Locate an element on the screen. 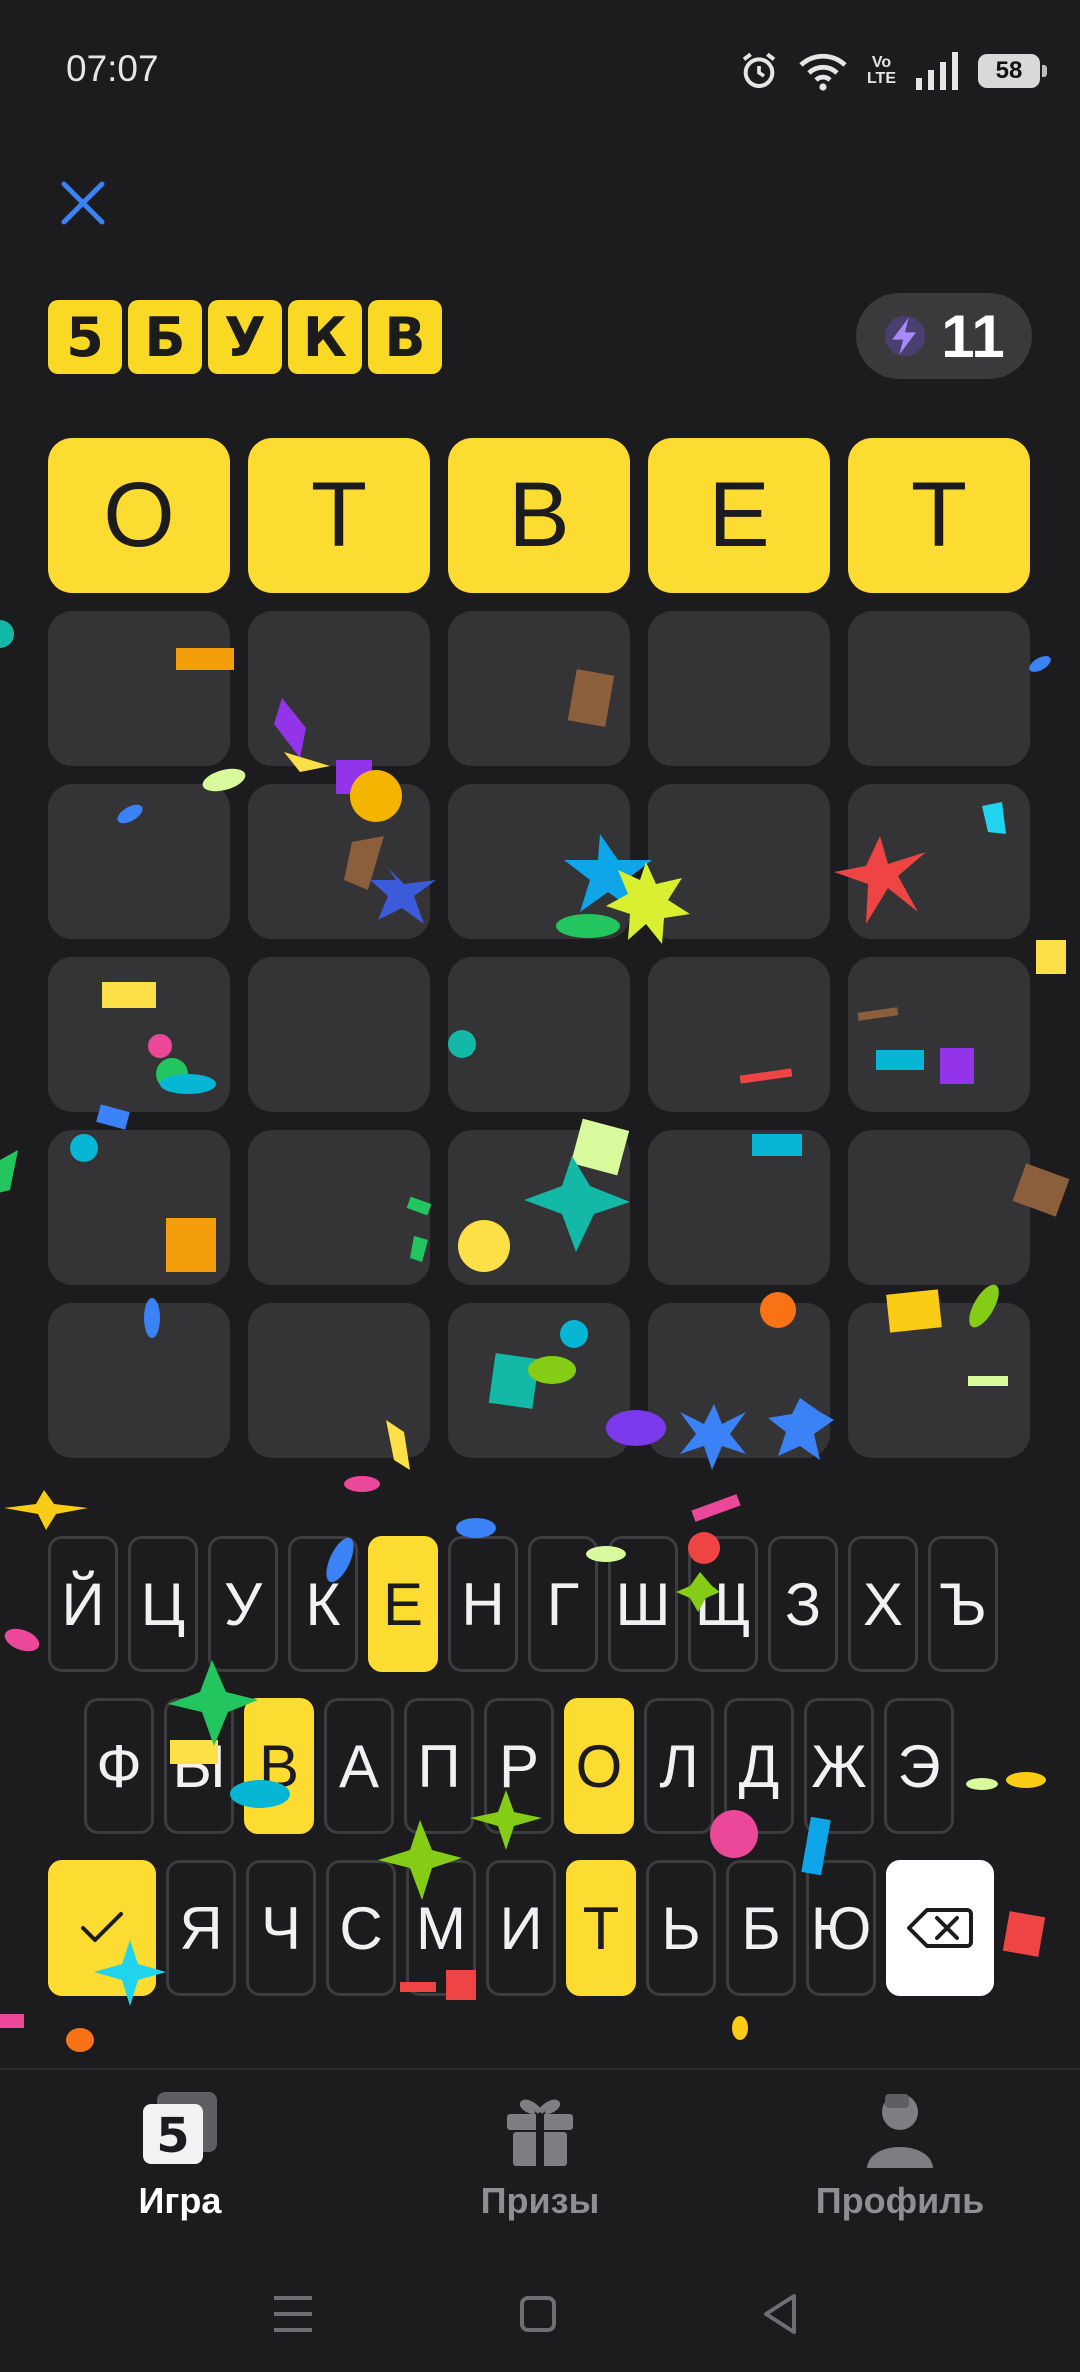 This screenshot has width=1080, height=2372. home-icon is located at coordinates (538, 2314).